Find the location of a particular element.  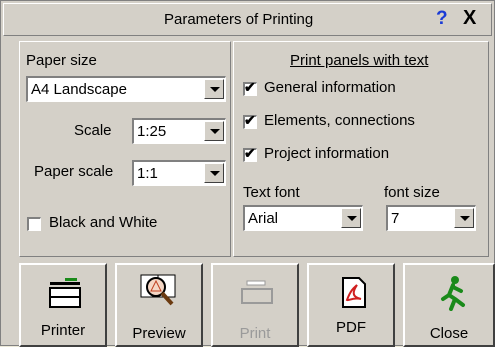

project-info-label: Project information is located at coordinates (326, 153).